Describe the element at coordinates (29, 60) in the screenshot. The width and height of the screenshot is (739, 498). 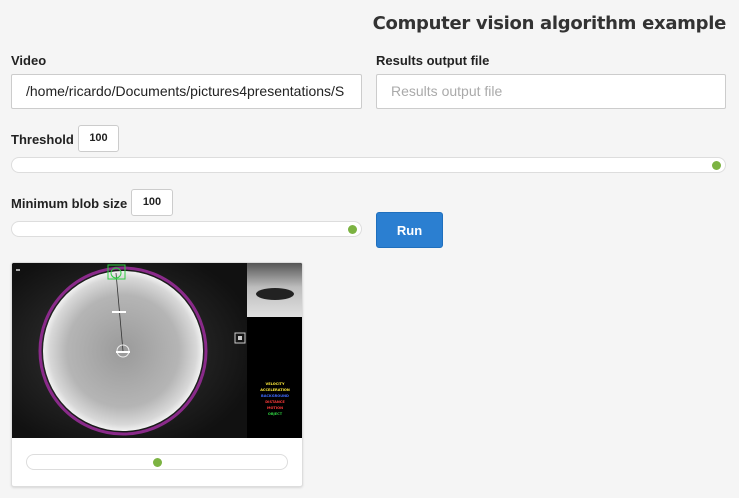
I see `video-label: Video` at that location.